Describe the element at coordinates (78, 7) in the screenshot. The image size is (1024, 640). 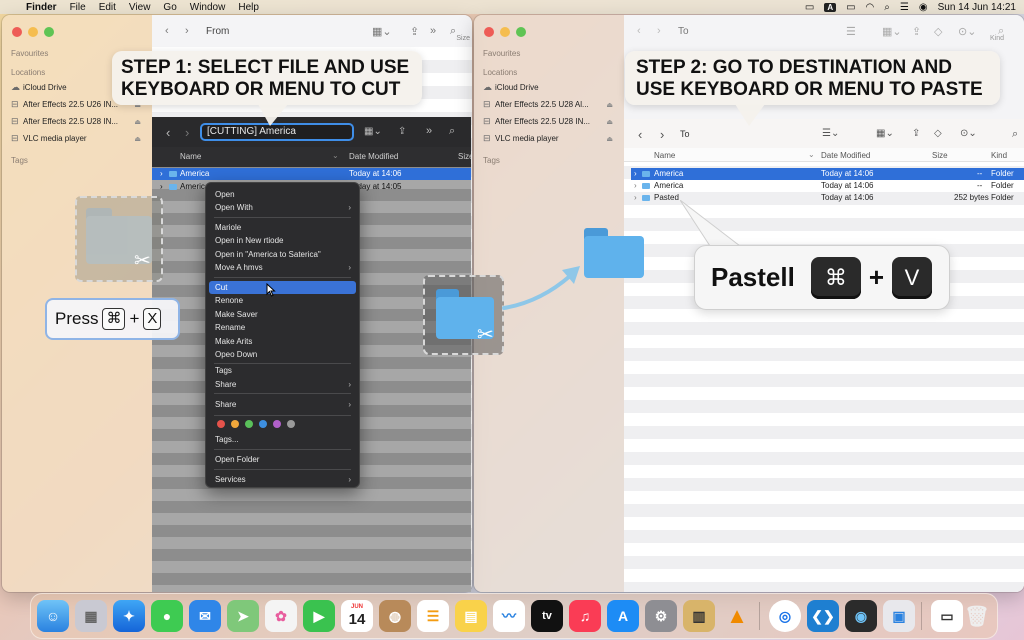
I see `menu-file: File` at that location.